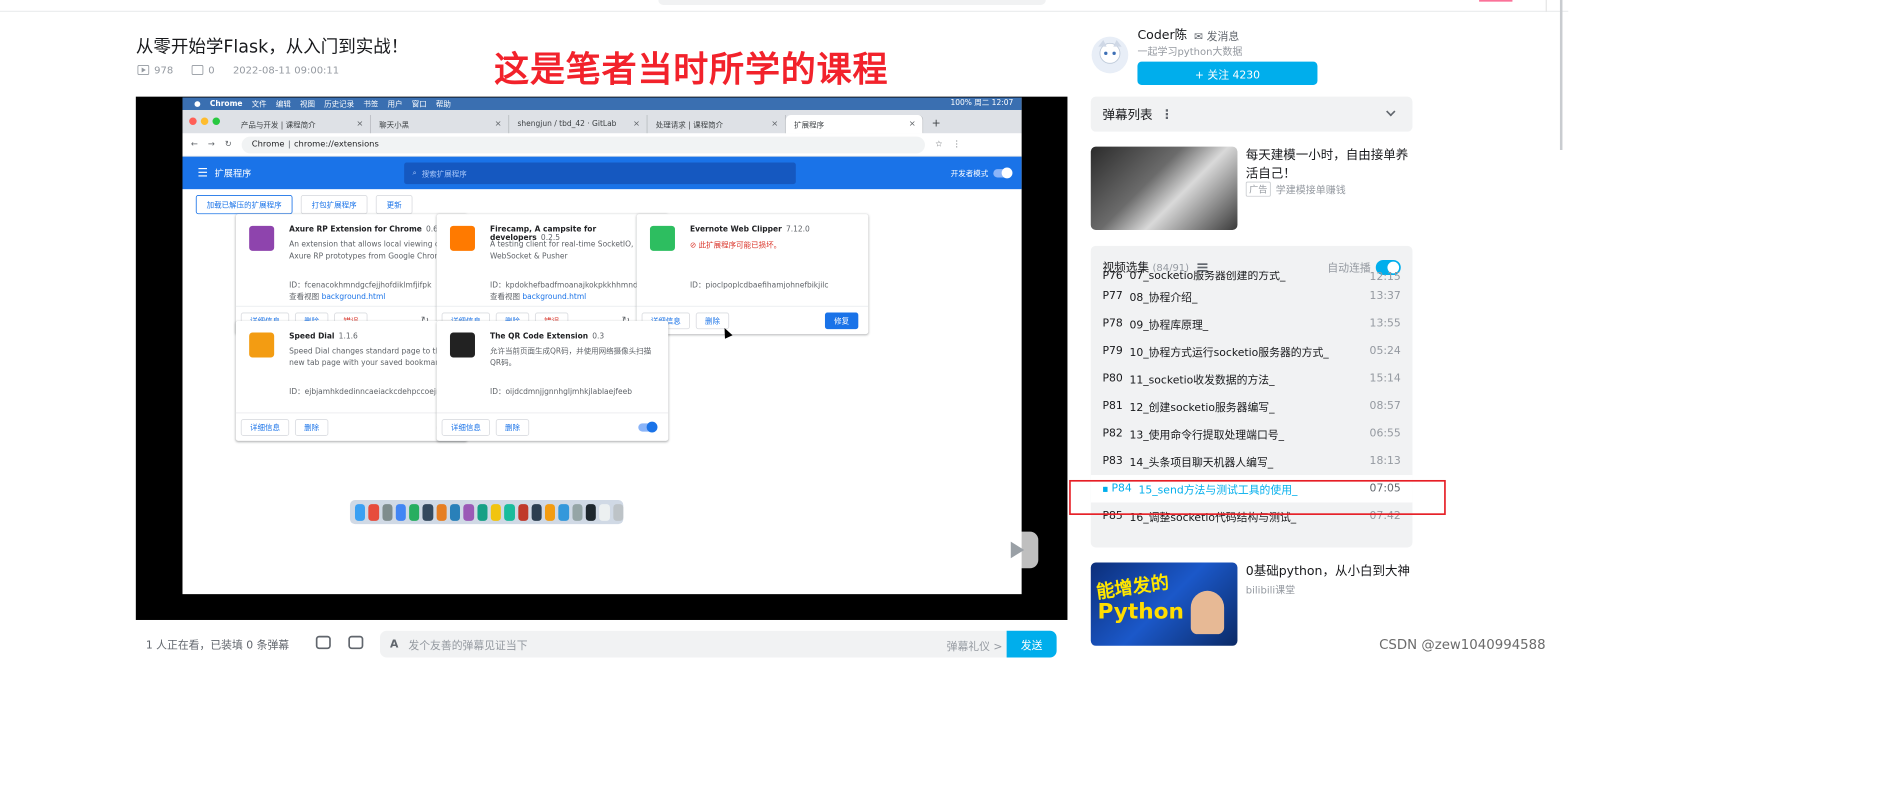 This screenshot has width=1882, height=791. What do you see at coordinates (1252, 433) in the screenshot?
I see `playlist-item: P82 13_使用命令行提取处理端口号_ 06:55` at bounding box center [1252, 433].